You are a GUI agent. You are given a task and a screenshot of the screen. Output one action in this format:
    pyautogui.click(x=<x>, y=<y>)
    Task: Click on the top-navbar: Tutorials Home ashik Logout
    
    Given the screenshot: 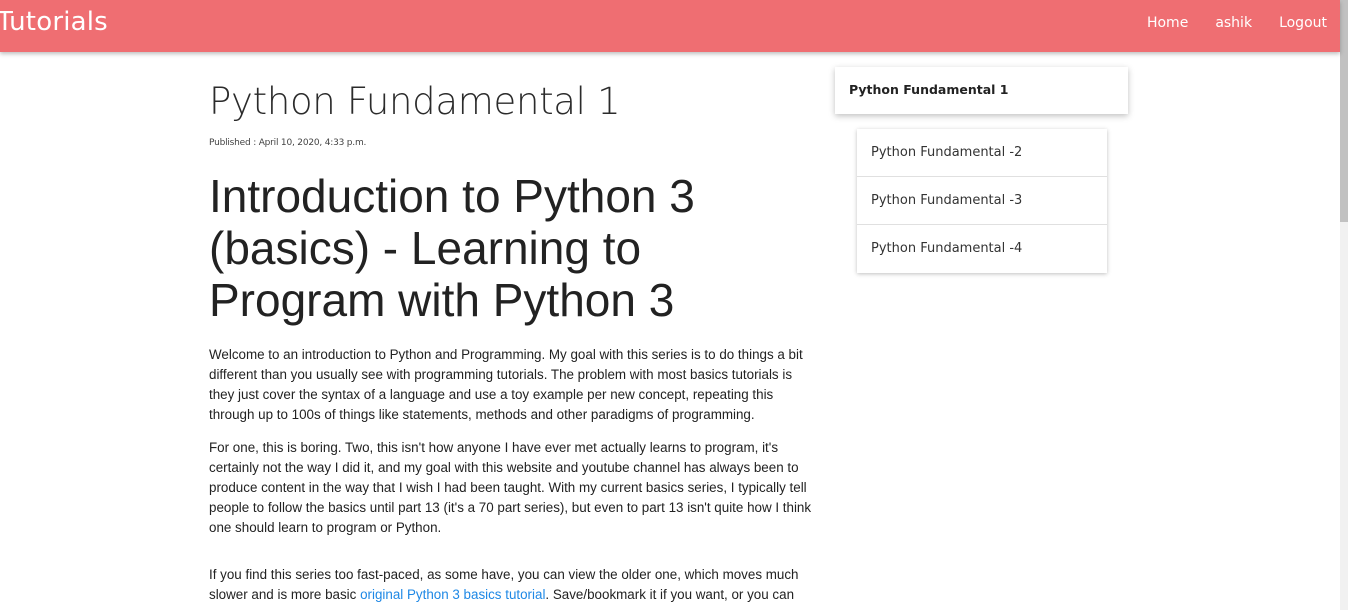 What is the action you would take?
    pyautogui.click(x=670, y=26)
    